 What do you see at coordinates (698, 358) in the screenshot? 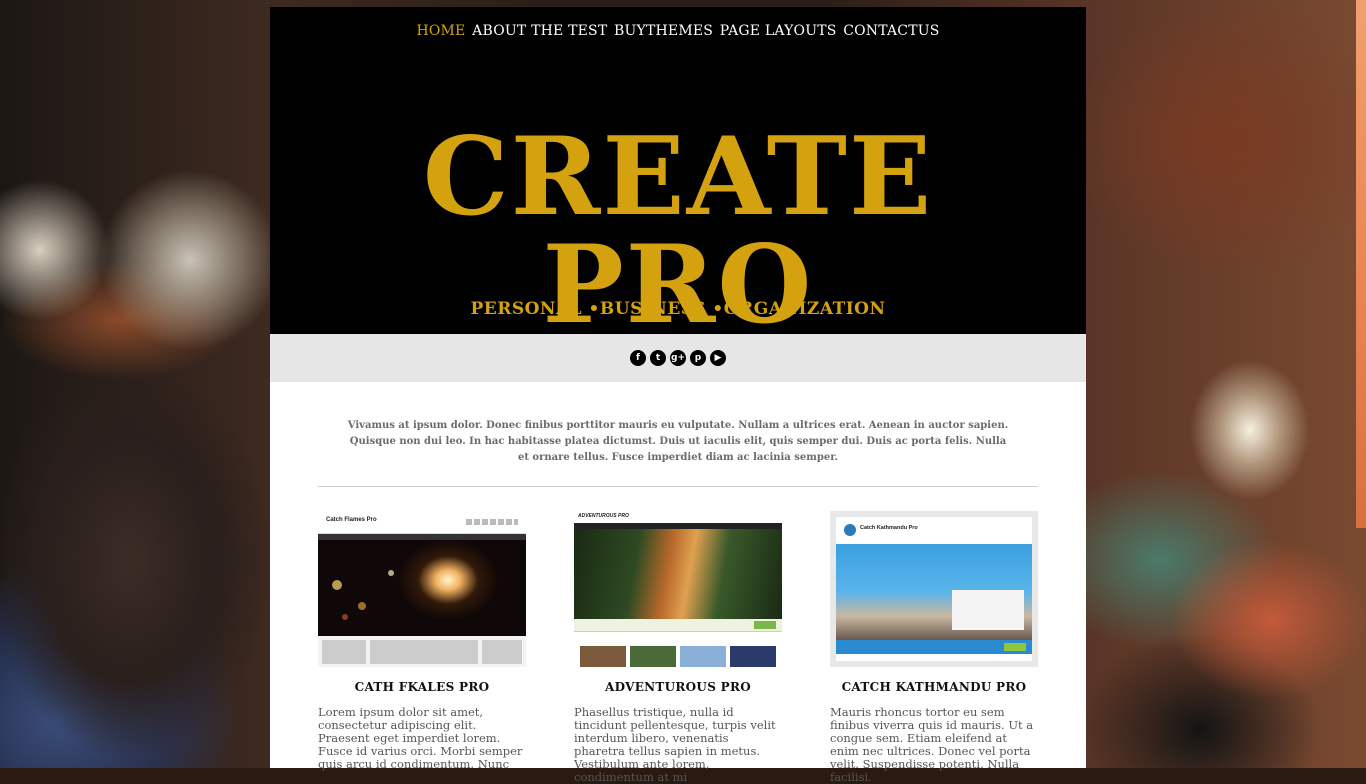
I see `pinterest-icon: p` at bounding box center [698, 358].